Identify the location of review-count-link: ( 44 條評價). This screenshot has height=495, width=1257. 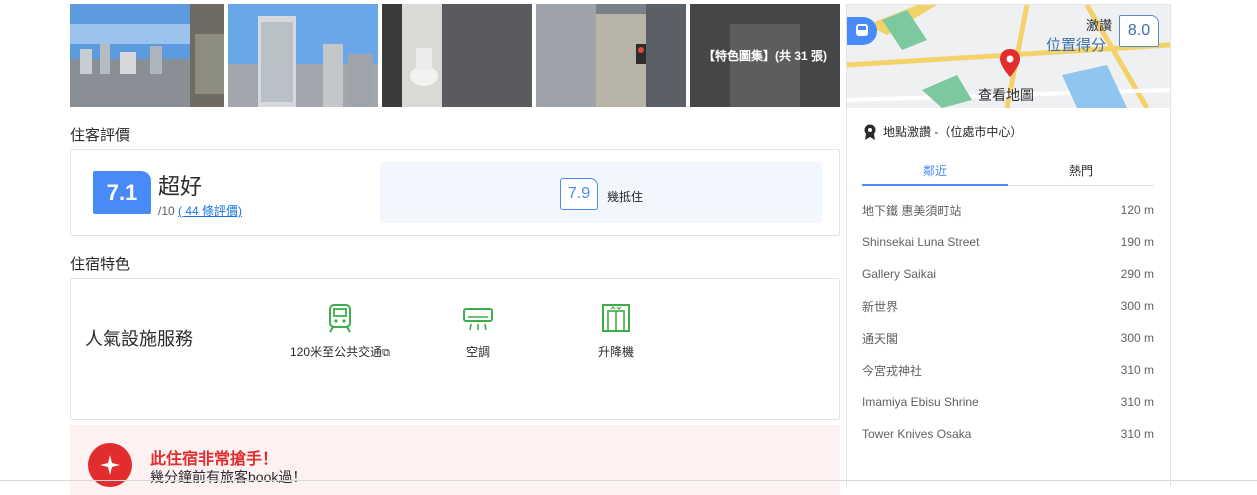
(210, 211).